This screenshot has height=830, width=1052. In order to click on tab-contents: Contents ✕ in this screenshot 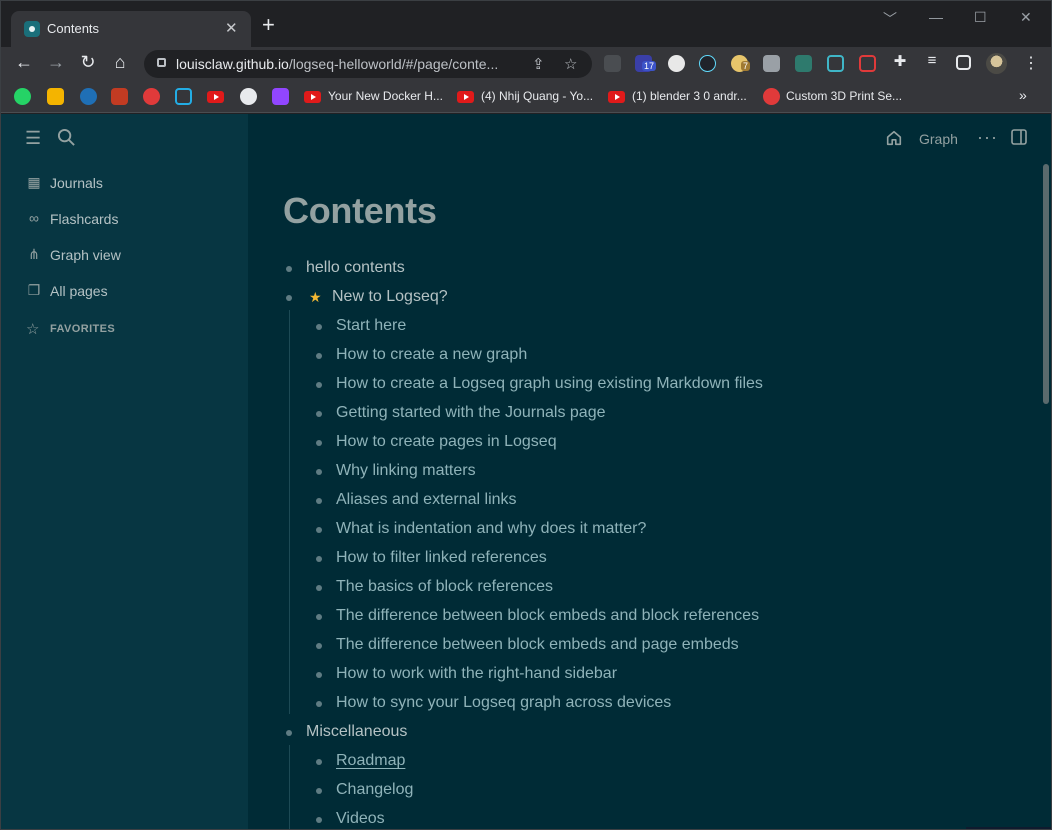, I will do `click(131, 29)`.